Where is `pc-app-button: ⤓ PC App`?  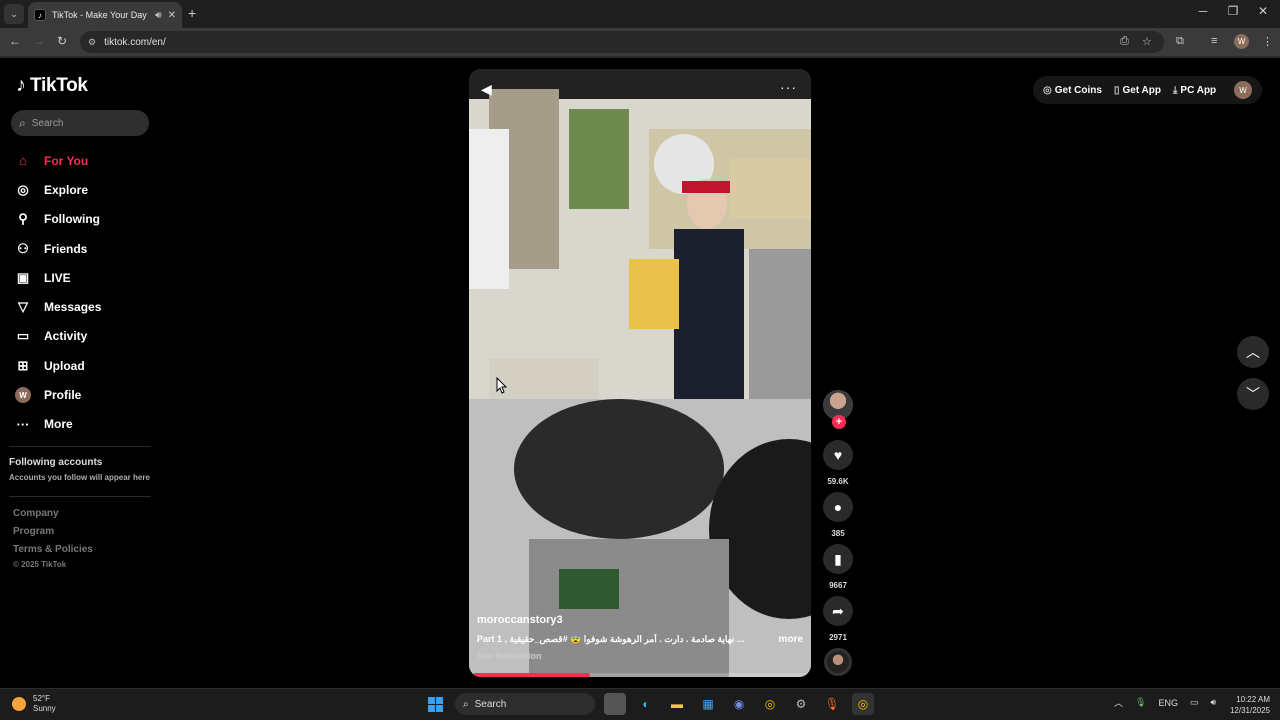
pc-app-button: ⤓ PC App is located at coordinates (1194, 90).